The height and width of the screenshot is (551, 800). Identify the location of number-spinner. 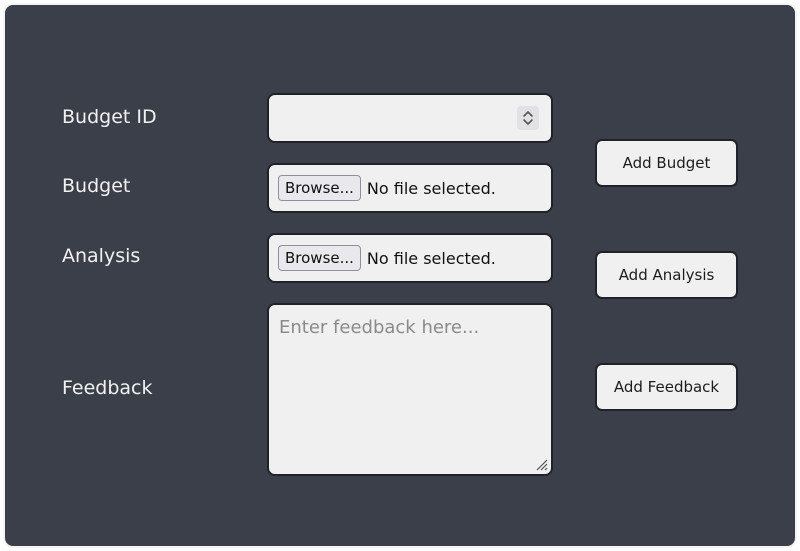
(528, 118).